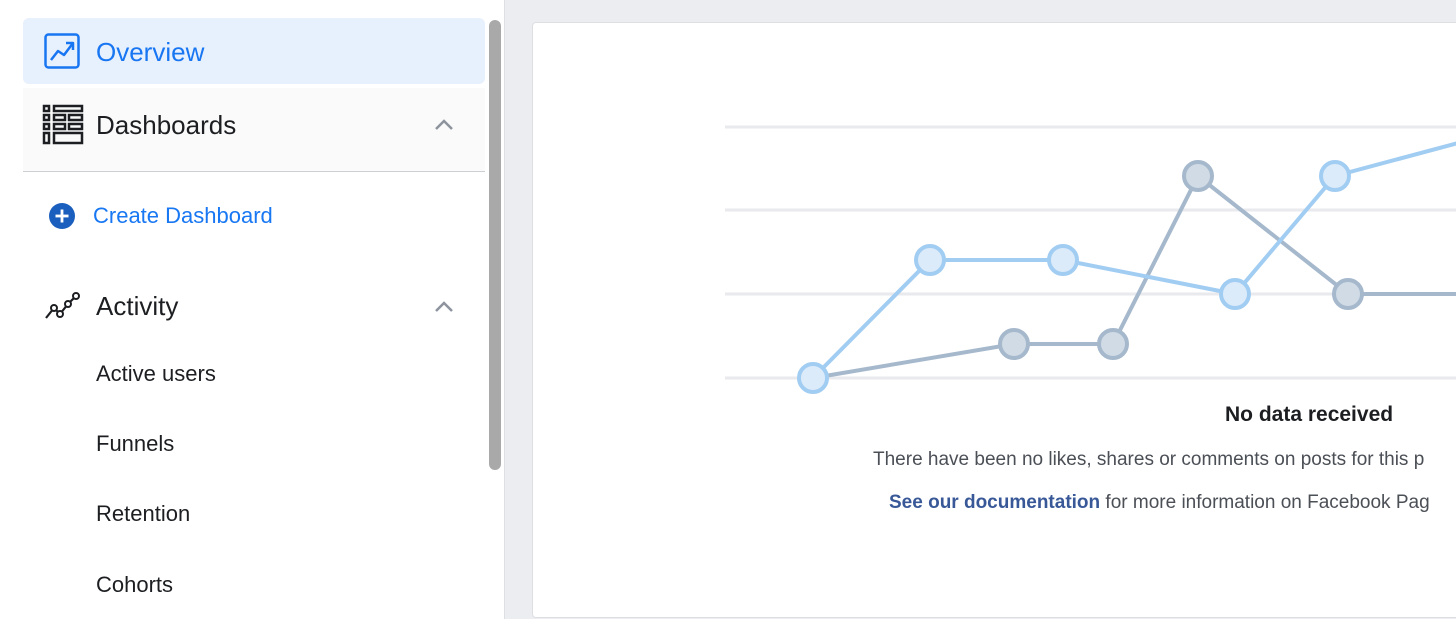 The width and height of the screenshot is (1456, 619). I want to click on nav-item-overview-label: Overview, so click(150, 52).